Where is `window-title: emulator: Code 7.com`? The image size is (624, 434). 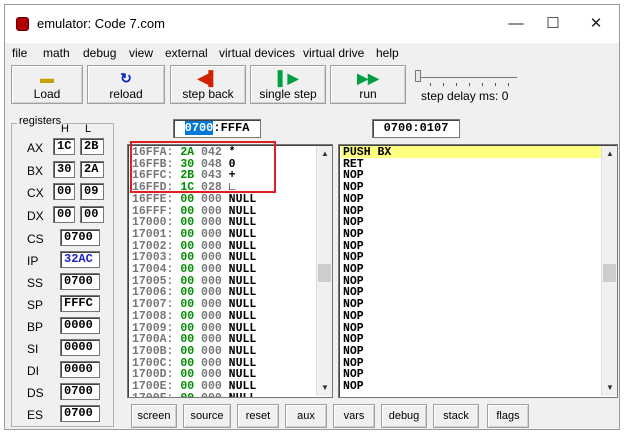 window-title: emulator: Code 7.com is located at coordinates (101, 23).